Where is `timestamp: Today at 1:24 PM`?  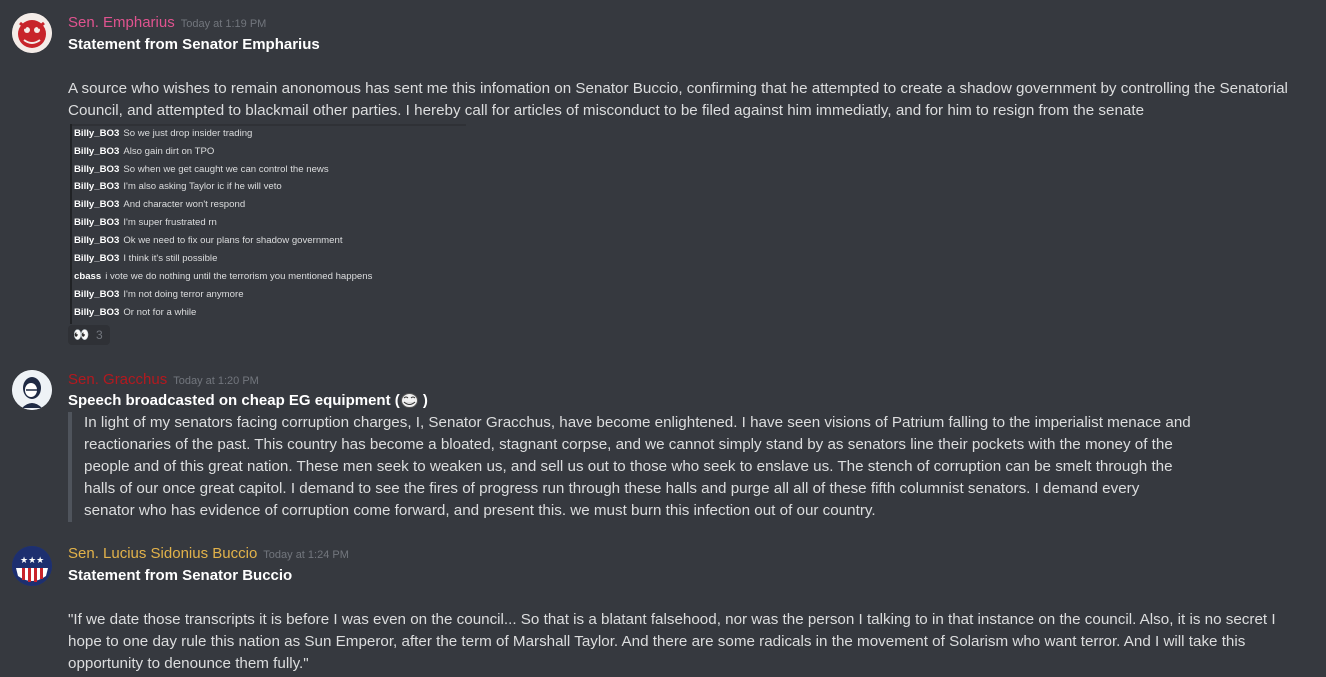
timestamp: Today at 1:24 PM is located at coordinates (306, 555).